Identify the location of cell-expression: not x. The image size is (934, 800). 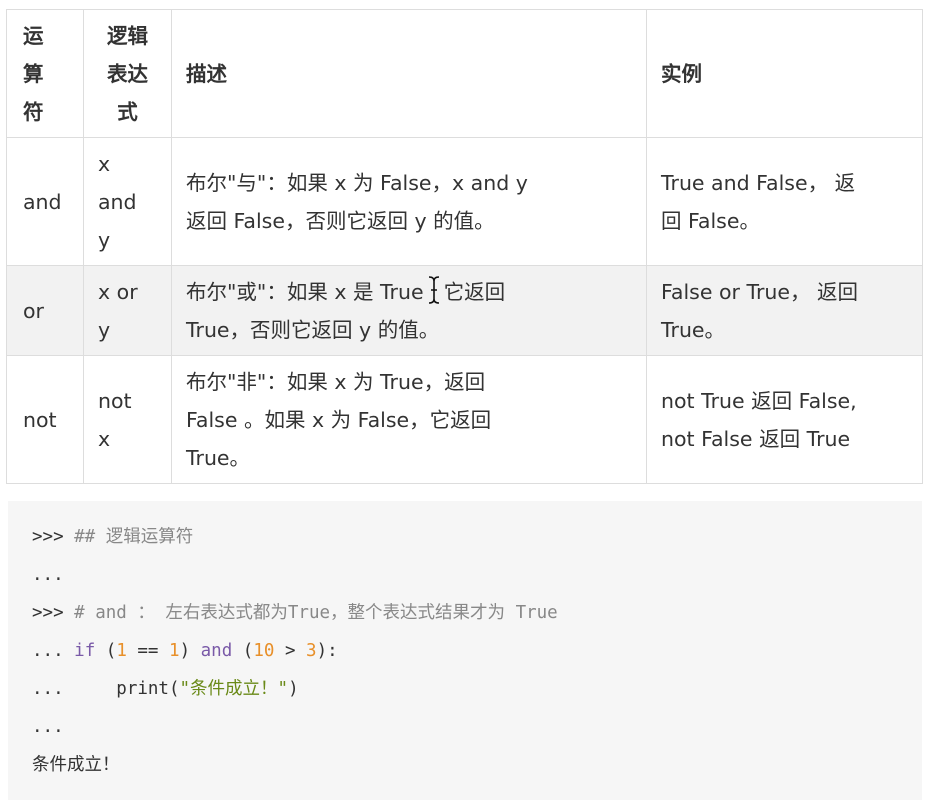
(127, 419).